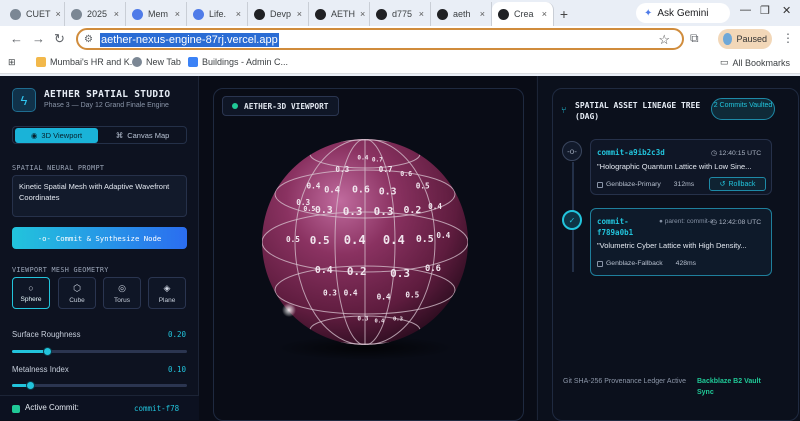 The height and width of the screenshot is (421, 800). Describe the element at coordinates (645, 184) in the screenshot. I see `commit-engine: Genblaze-Primary 312ms` at that location.